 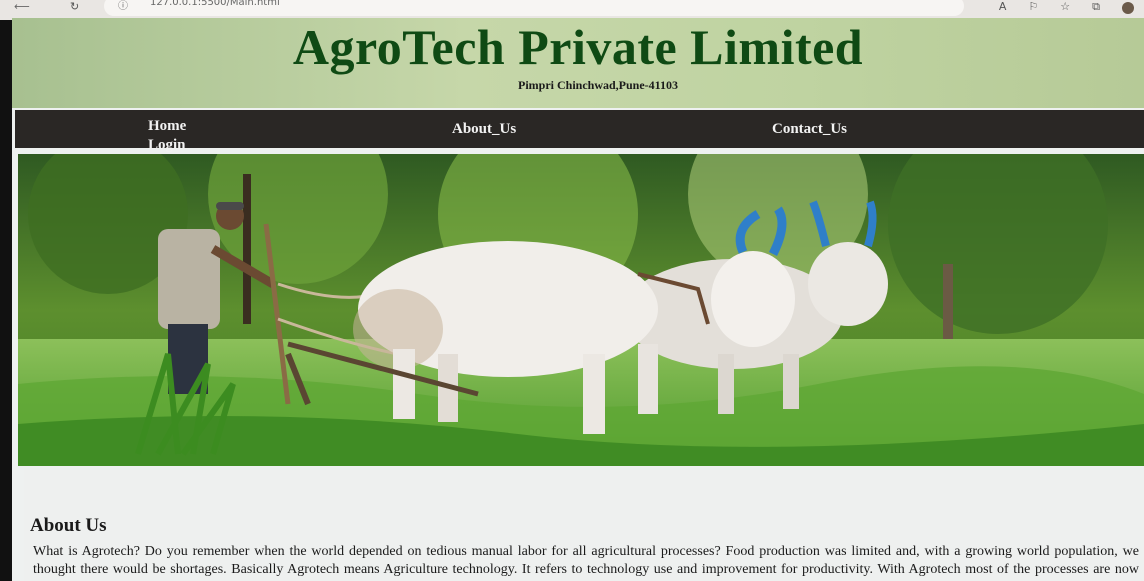 I want to click on address-bar-text: 127.0.0.1:5500/Main.html, so click(x=215, y=4).